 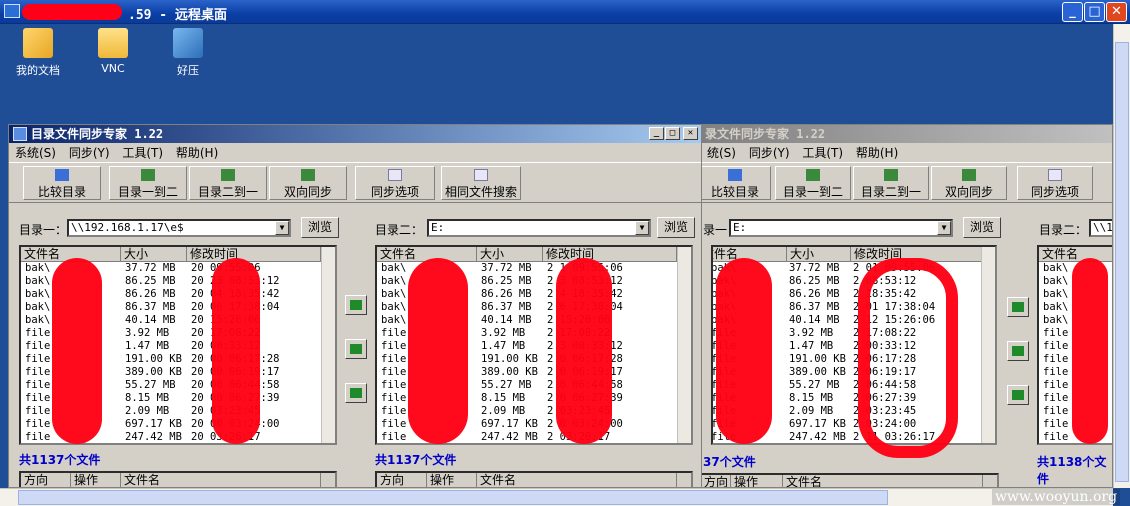 I want to click on cell-size: 86.25 MB, so click(x=506, y=281).